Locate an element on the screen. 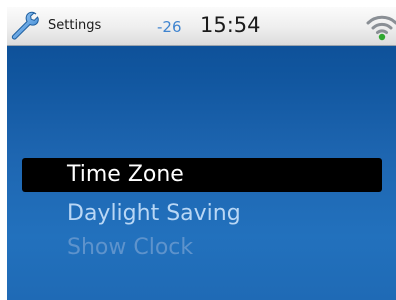  menu-item-daylight-saving: Daylight Saving is located at coordinates (202, 214).